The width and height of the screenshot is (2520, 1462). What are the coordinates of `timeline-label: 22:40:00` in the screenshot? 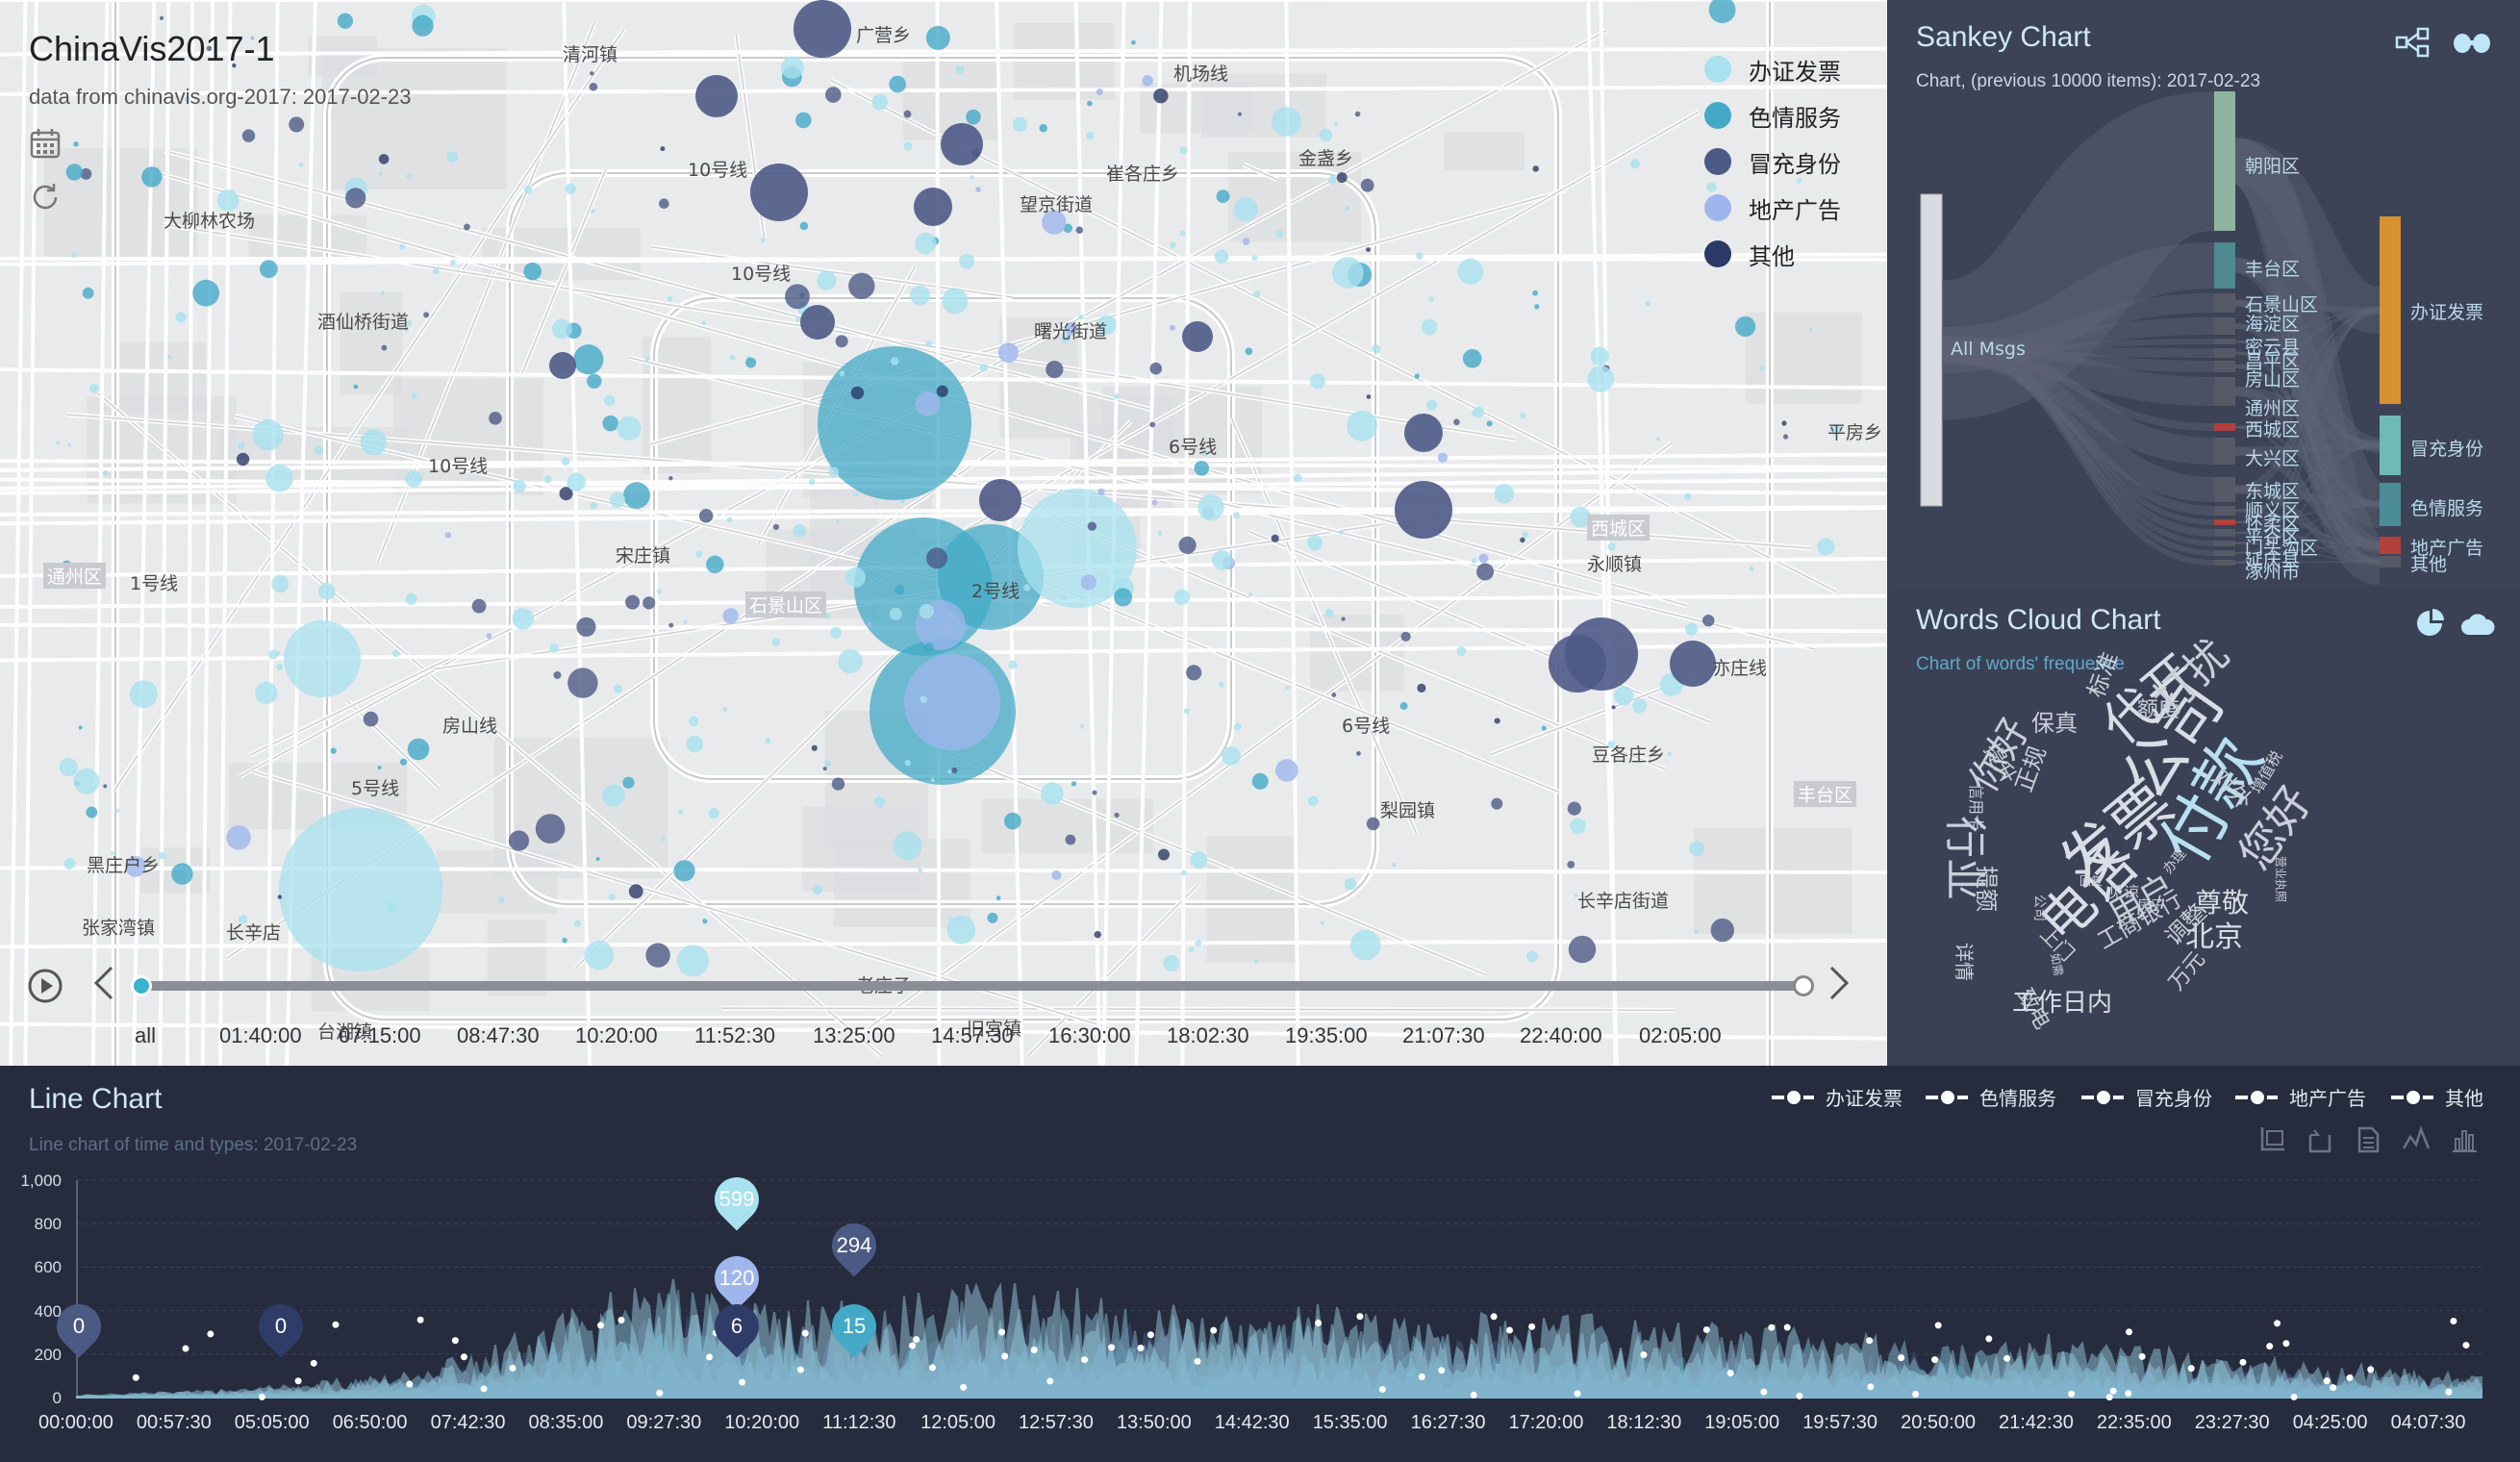 It's located at (1561, 1036).